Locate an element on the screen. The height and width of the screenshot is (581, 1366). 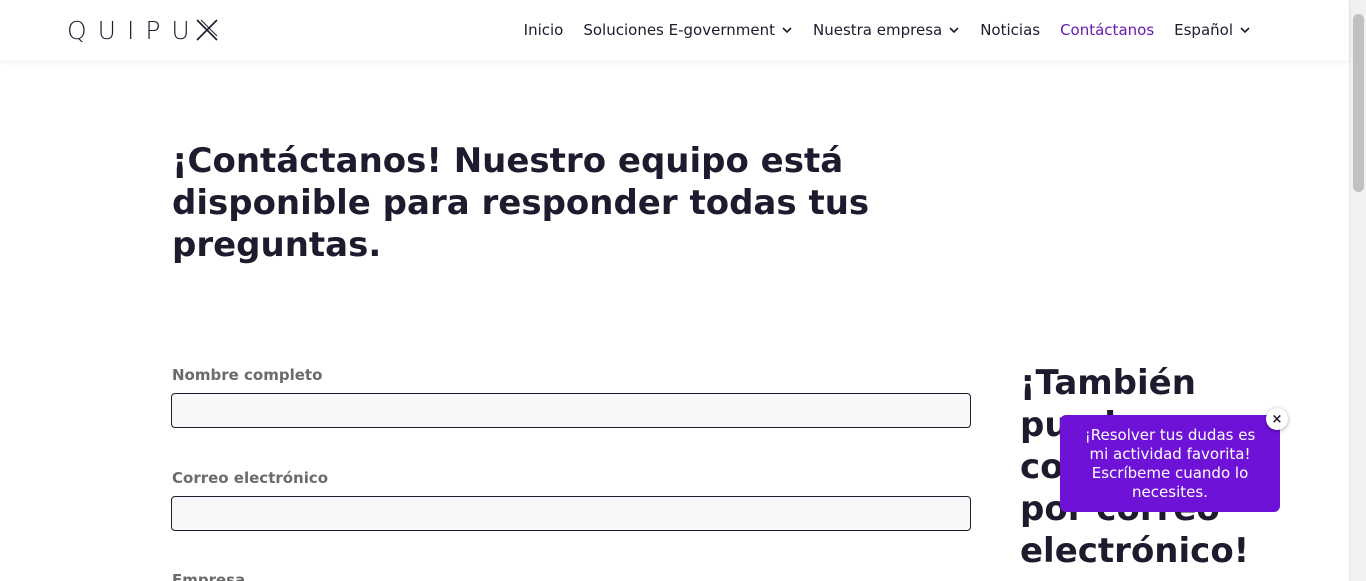
nav-item-label: Nuestra empresa is located at coordinates (877, 30).